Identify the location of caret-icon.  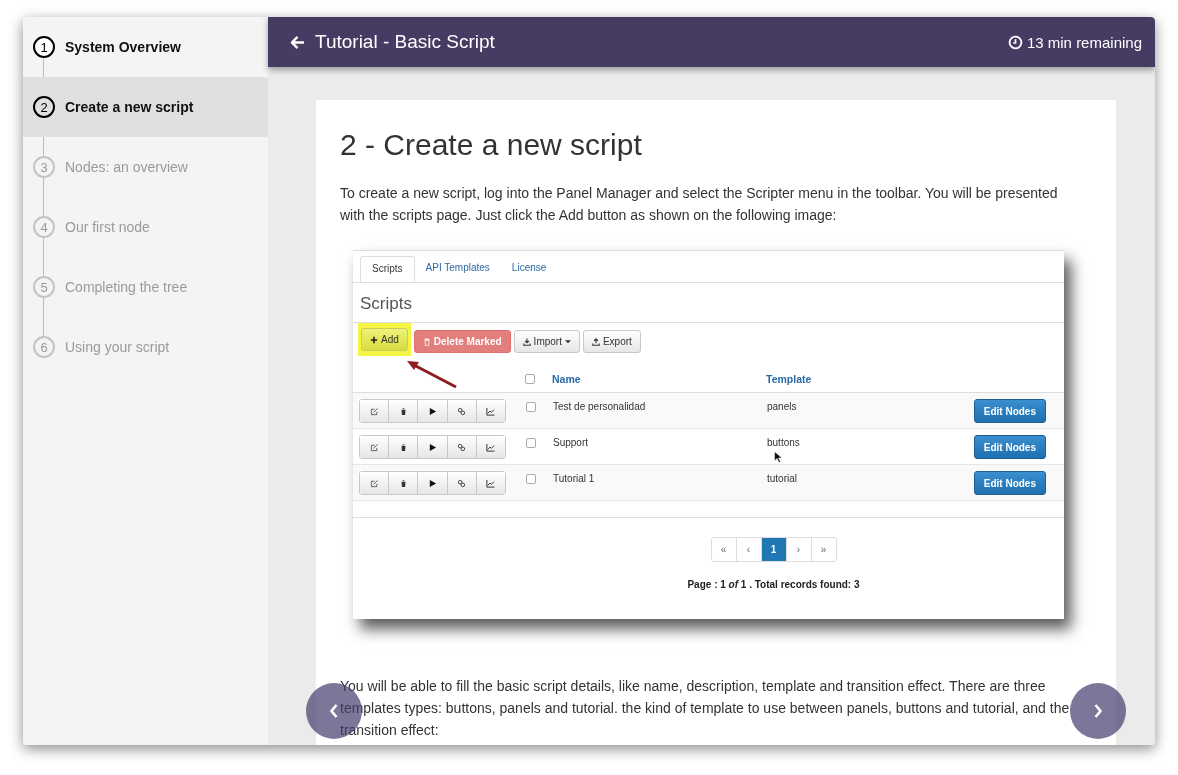
(567, 341).